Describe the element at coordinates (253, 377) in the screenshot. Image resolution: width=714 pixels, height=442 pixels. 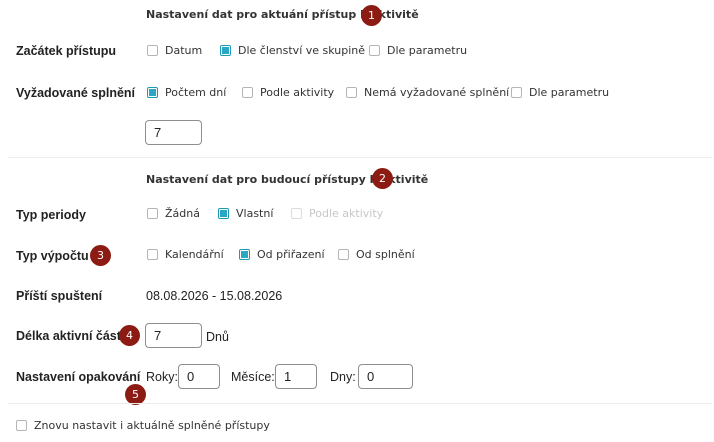
I see `repeat-months-label: Měsíce:` at that location.